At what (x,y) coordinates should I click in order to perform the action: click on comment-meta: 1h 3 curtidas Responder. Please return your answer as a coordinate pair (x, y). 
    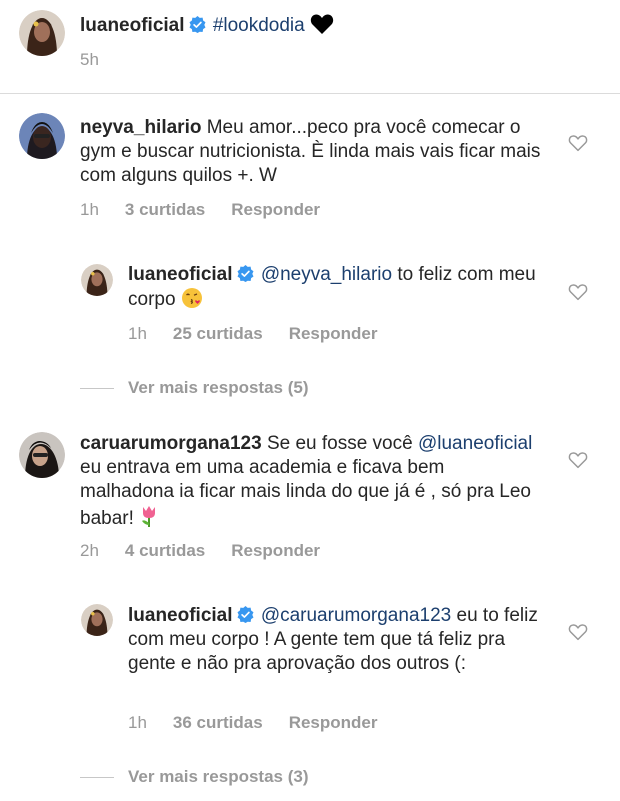
    Looking at the image, I should click on (200, 210).